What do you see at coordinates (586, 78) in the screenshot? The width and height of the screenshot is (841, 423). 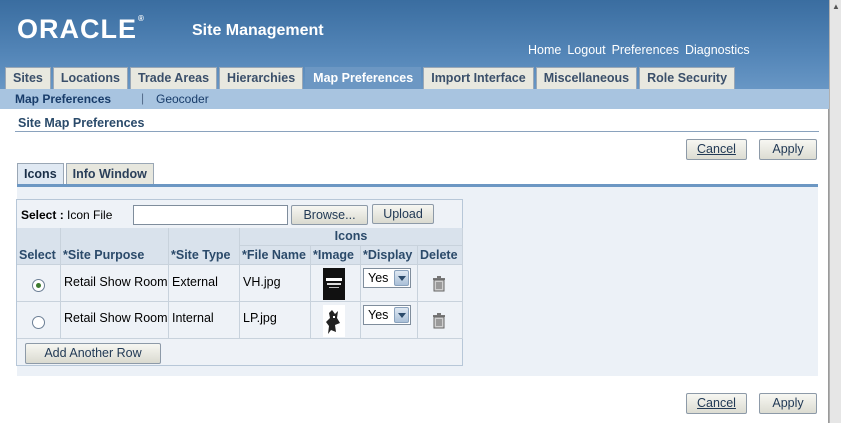 I see `tab-miscellaneous: Miscellaneous` at bounding box center [586, 78].